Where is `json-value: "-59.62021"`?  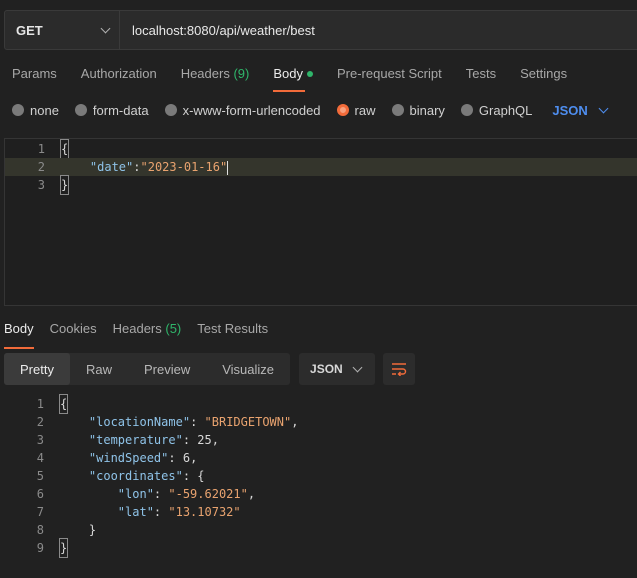
json-value: "-59.62021" is located at coordinates (208, 494).